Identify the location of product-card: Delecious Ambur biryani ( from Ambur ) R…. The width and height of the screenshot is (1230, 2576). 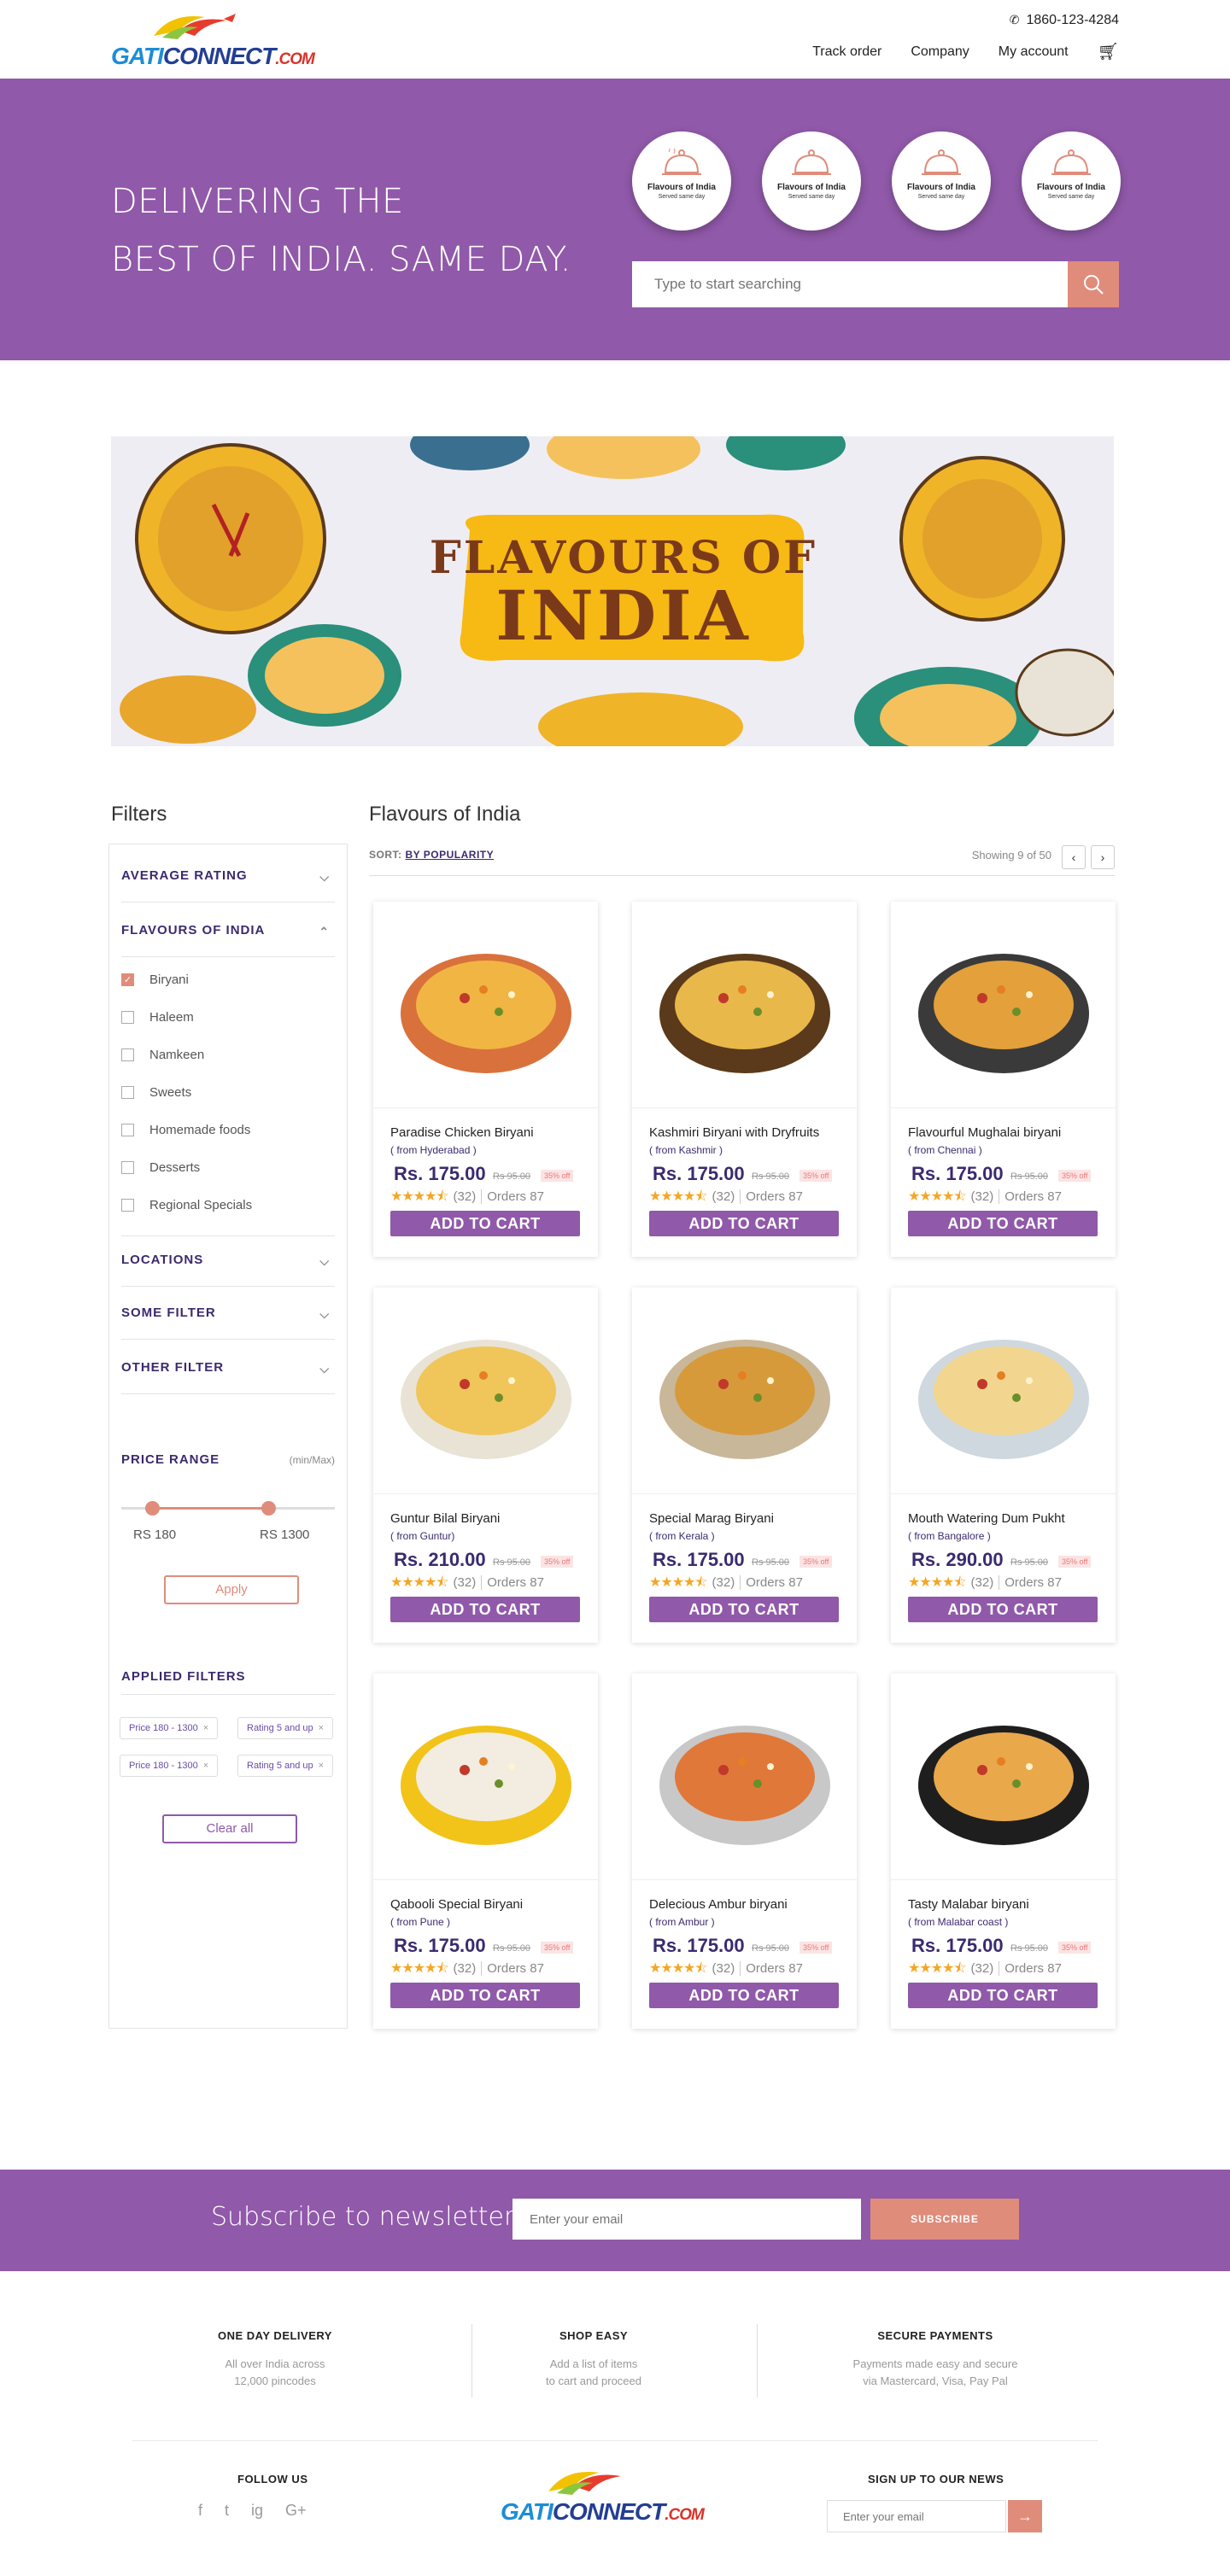
(744, 1851).